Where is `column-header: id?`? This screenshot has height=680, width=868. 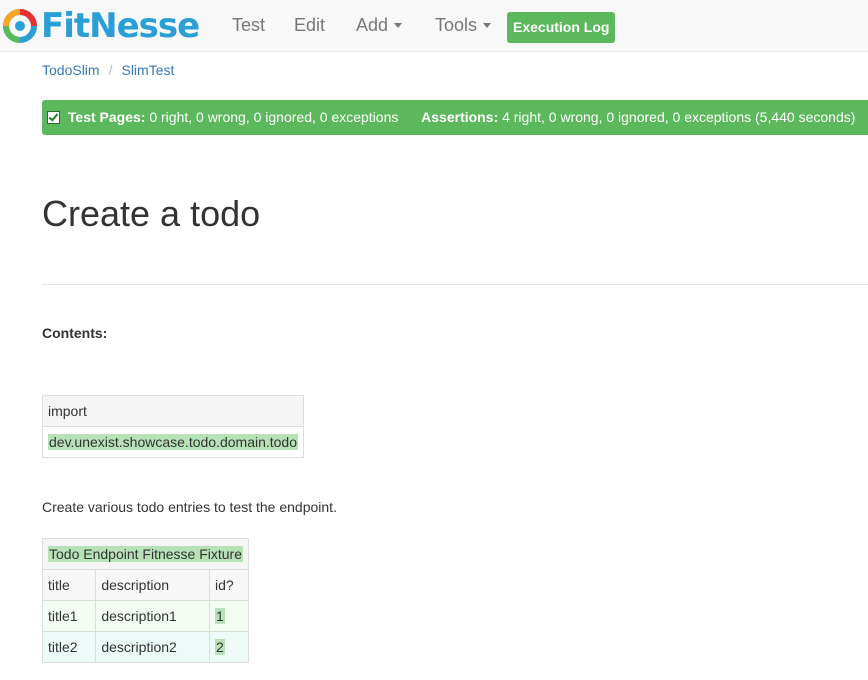 column-header: id? is located at coordinates (229, 585).